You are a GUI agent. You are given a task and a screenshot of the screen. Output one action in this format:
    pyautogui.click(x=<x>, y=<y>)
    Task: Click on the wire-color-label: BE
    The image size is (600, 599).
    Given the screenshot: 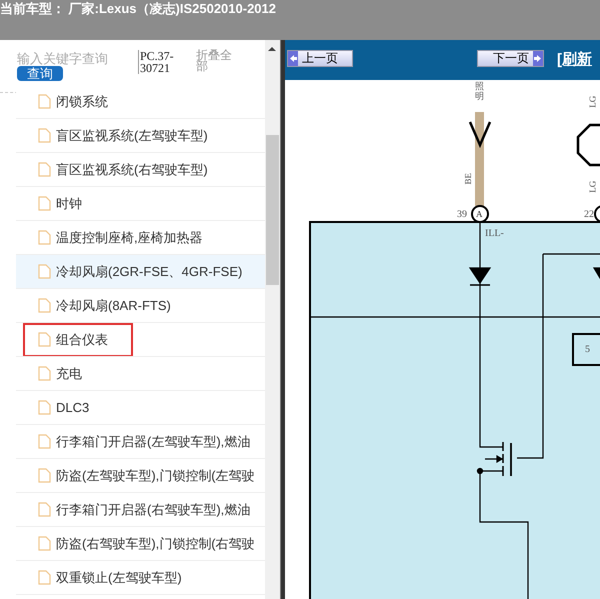 What is the action you would take?
    pyautogui.click(x=468, y=178)
    